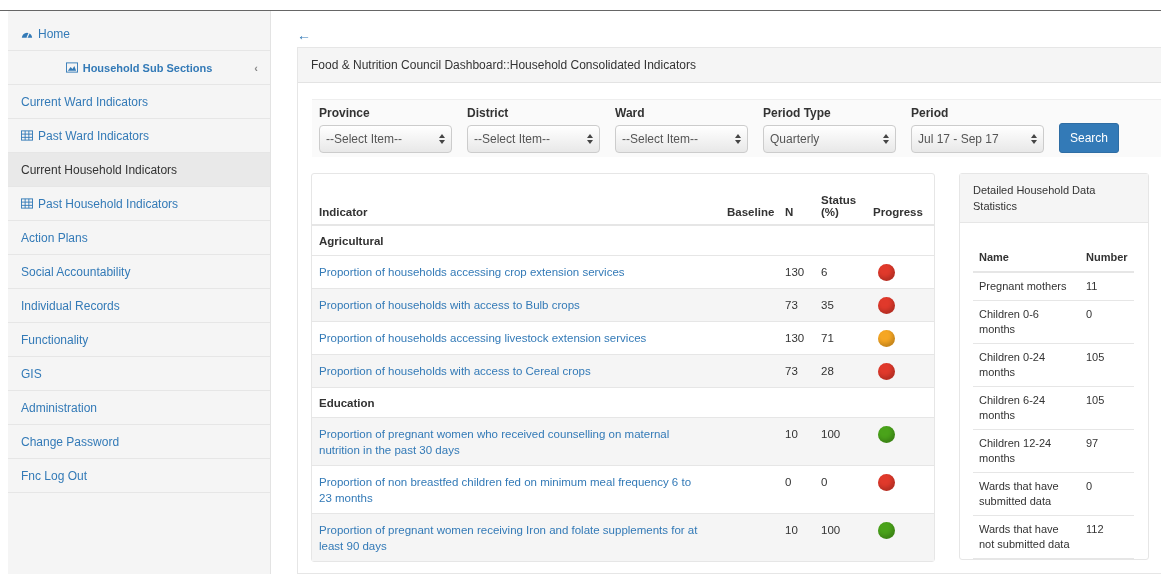 The image size is (1161, 574). What do you see at coordinates (139, 170) in the screenshot?
I see `sidebar-item: Current Household Indicators` at bounding box center [139, 170].